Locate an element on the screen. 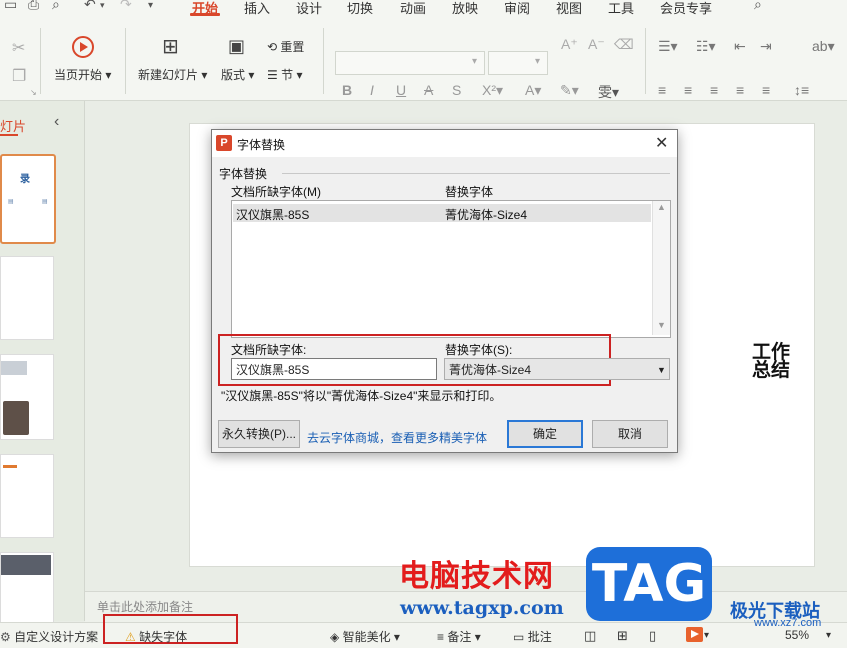 This screenshot has height=648, width=847. new-slide-label: 新建幻灯片 is located at coordinates (168, 75).